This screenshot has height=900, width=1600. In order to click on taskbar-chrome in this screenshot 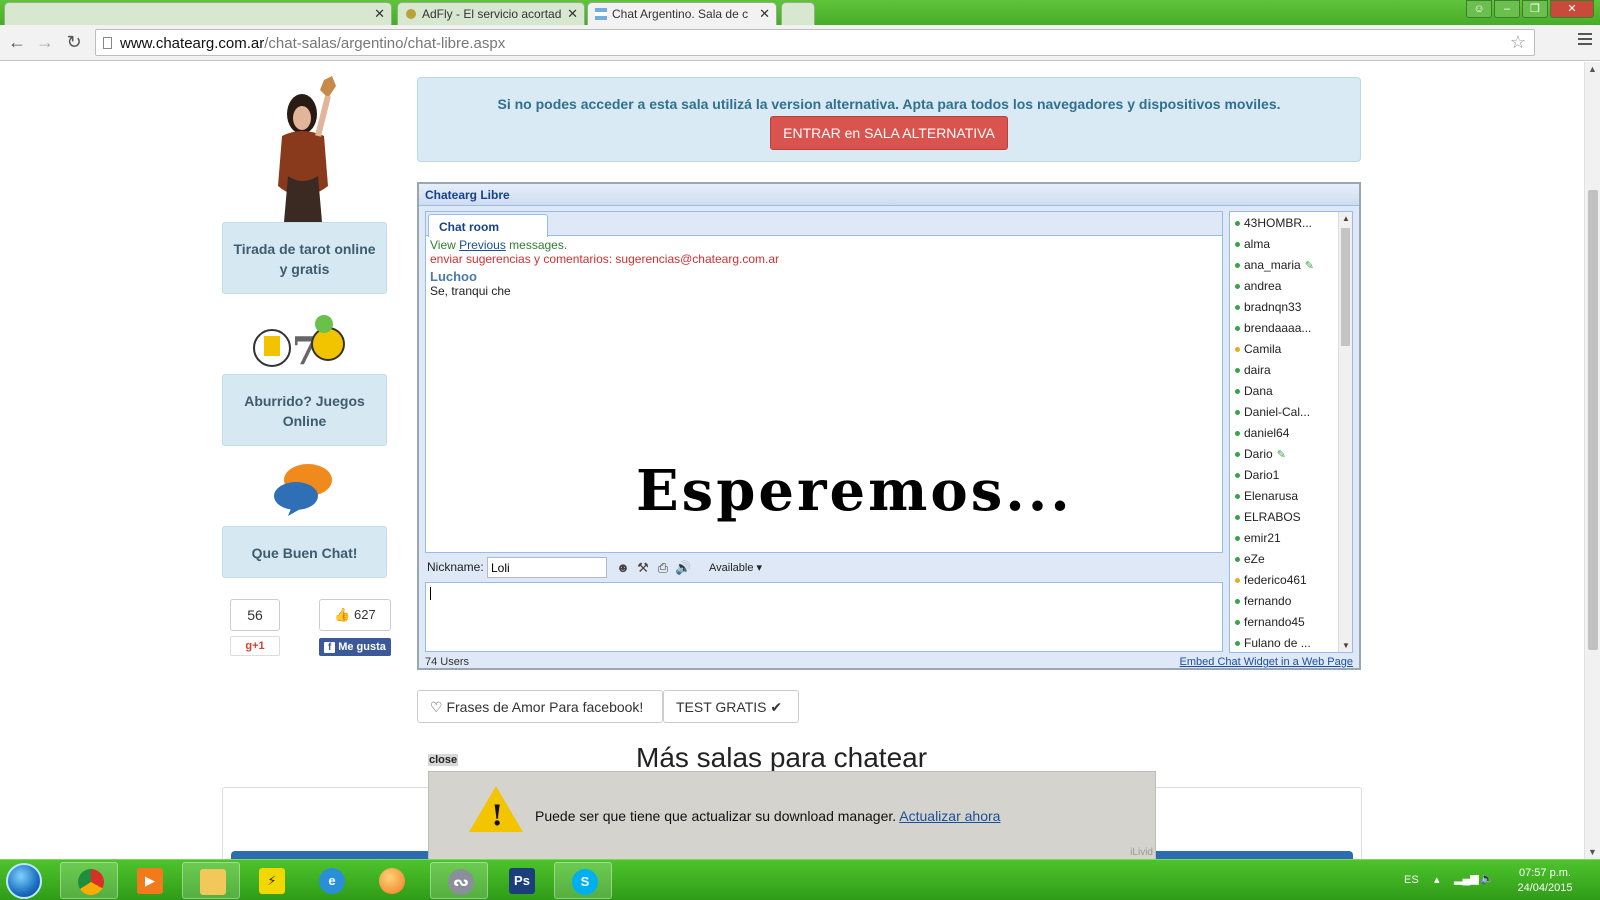, I will do `click(89, 880)`.